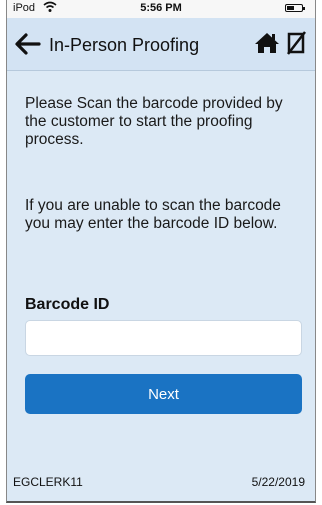 This screenshot has width=322, height=505. I want to click on status-bar: iPod 5:56 PM, so click(161, 9).